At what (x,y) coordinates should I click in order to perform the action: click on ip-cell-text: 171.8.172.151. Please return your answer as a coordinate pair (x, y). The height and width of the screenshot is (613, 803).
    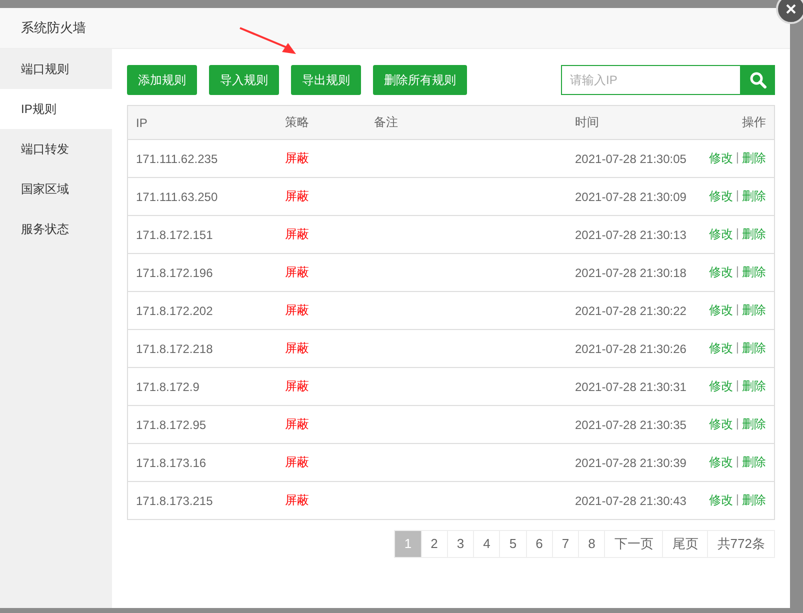
    Looking at the image, I should click on (174, 235).